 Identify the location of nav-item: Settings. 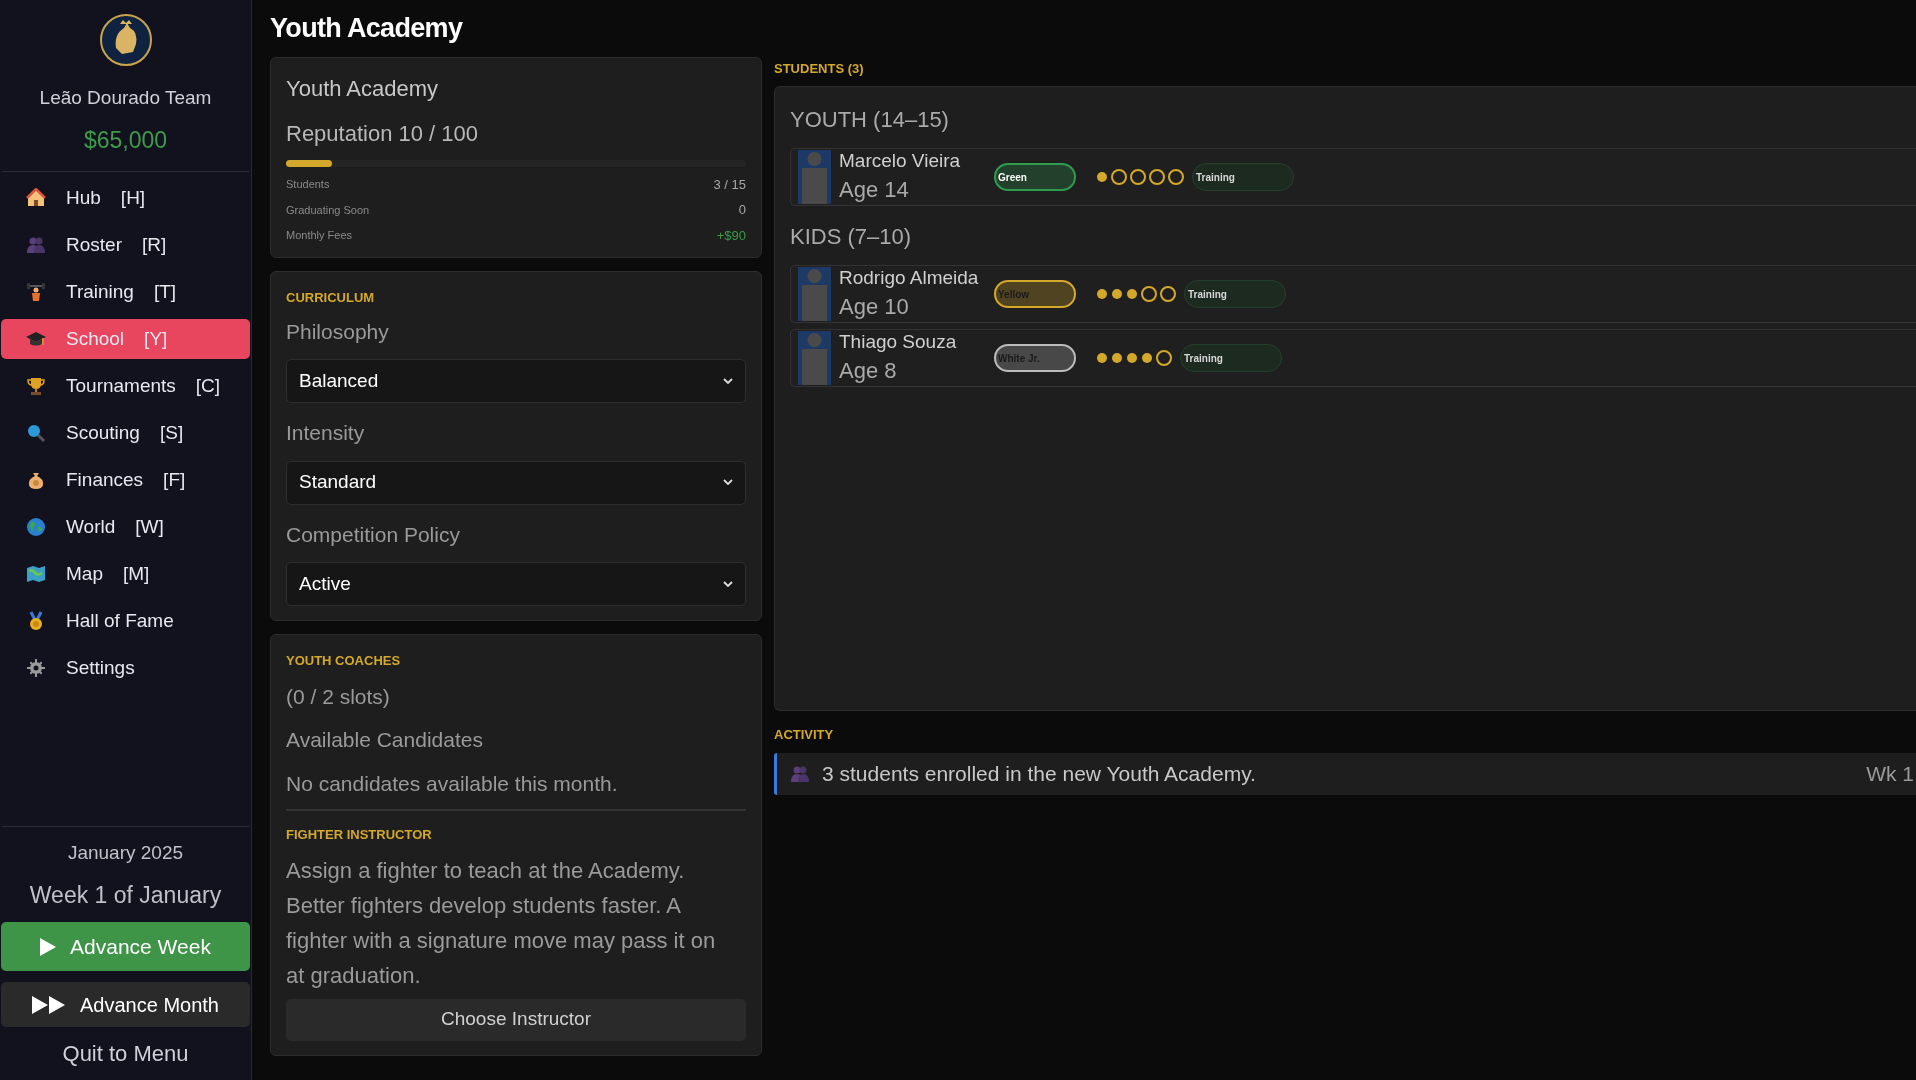
(125, 668).